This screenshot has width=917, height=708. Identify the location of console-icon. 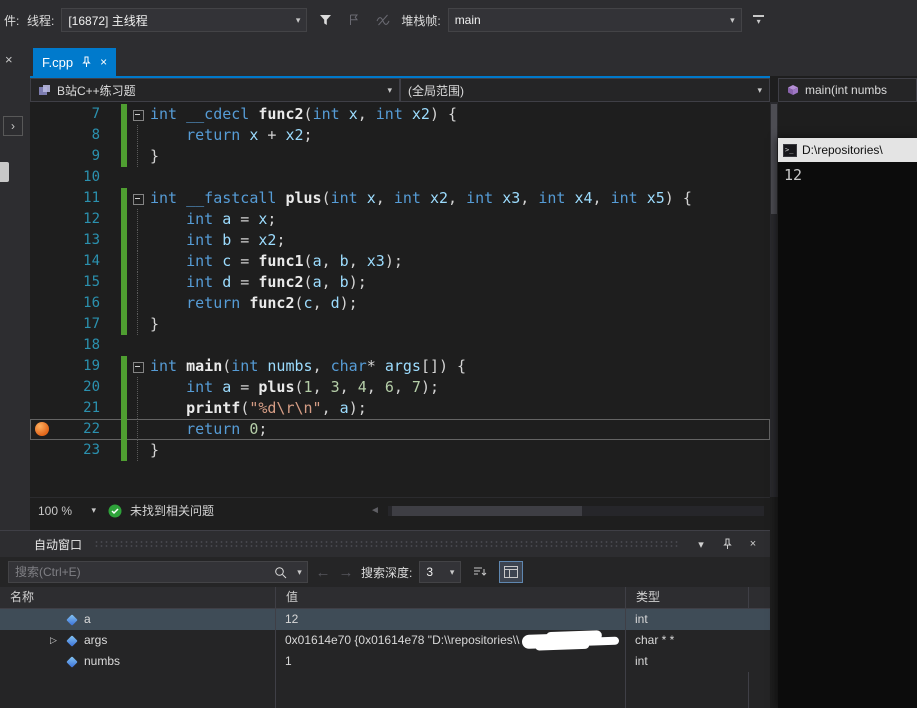
(790, 150).